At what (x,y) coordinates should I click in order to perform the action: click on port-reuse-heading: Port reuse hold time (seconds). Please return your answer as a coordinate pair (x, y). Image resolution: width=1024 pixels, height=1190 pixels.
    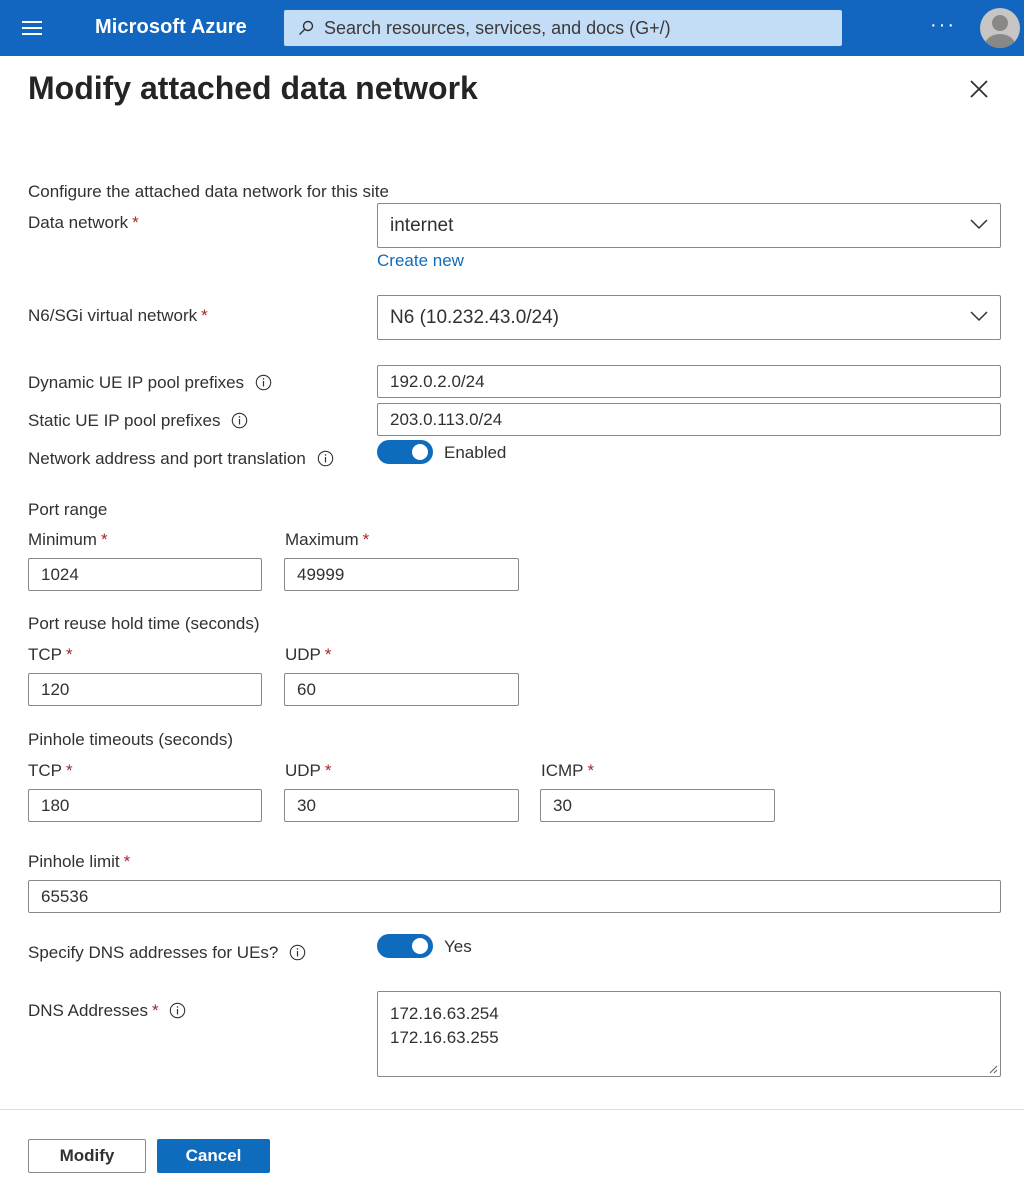
    Looking at the image, I should click on (144, 623).